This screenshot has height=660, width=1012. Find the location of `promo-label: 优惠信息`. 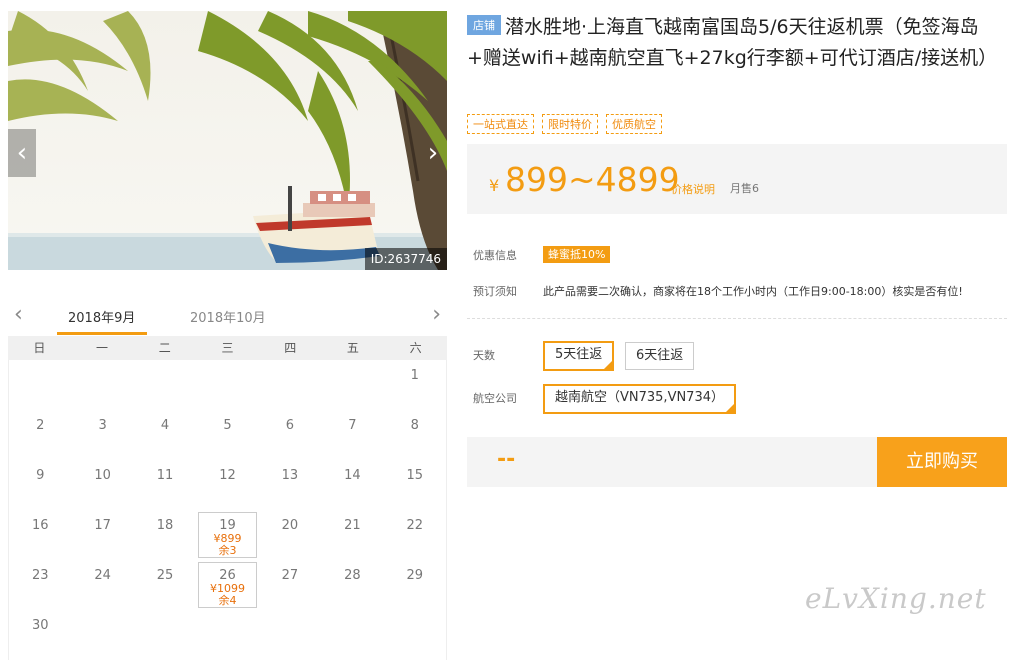

promo-label: 优惠信息 is located at coordinates (495, 255).